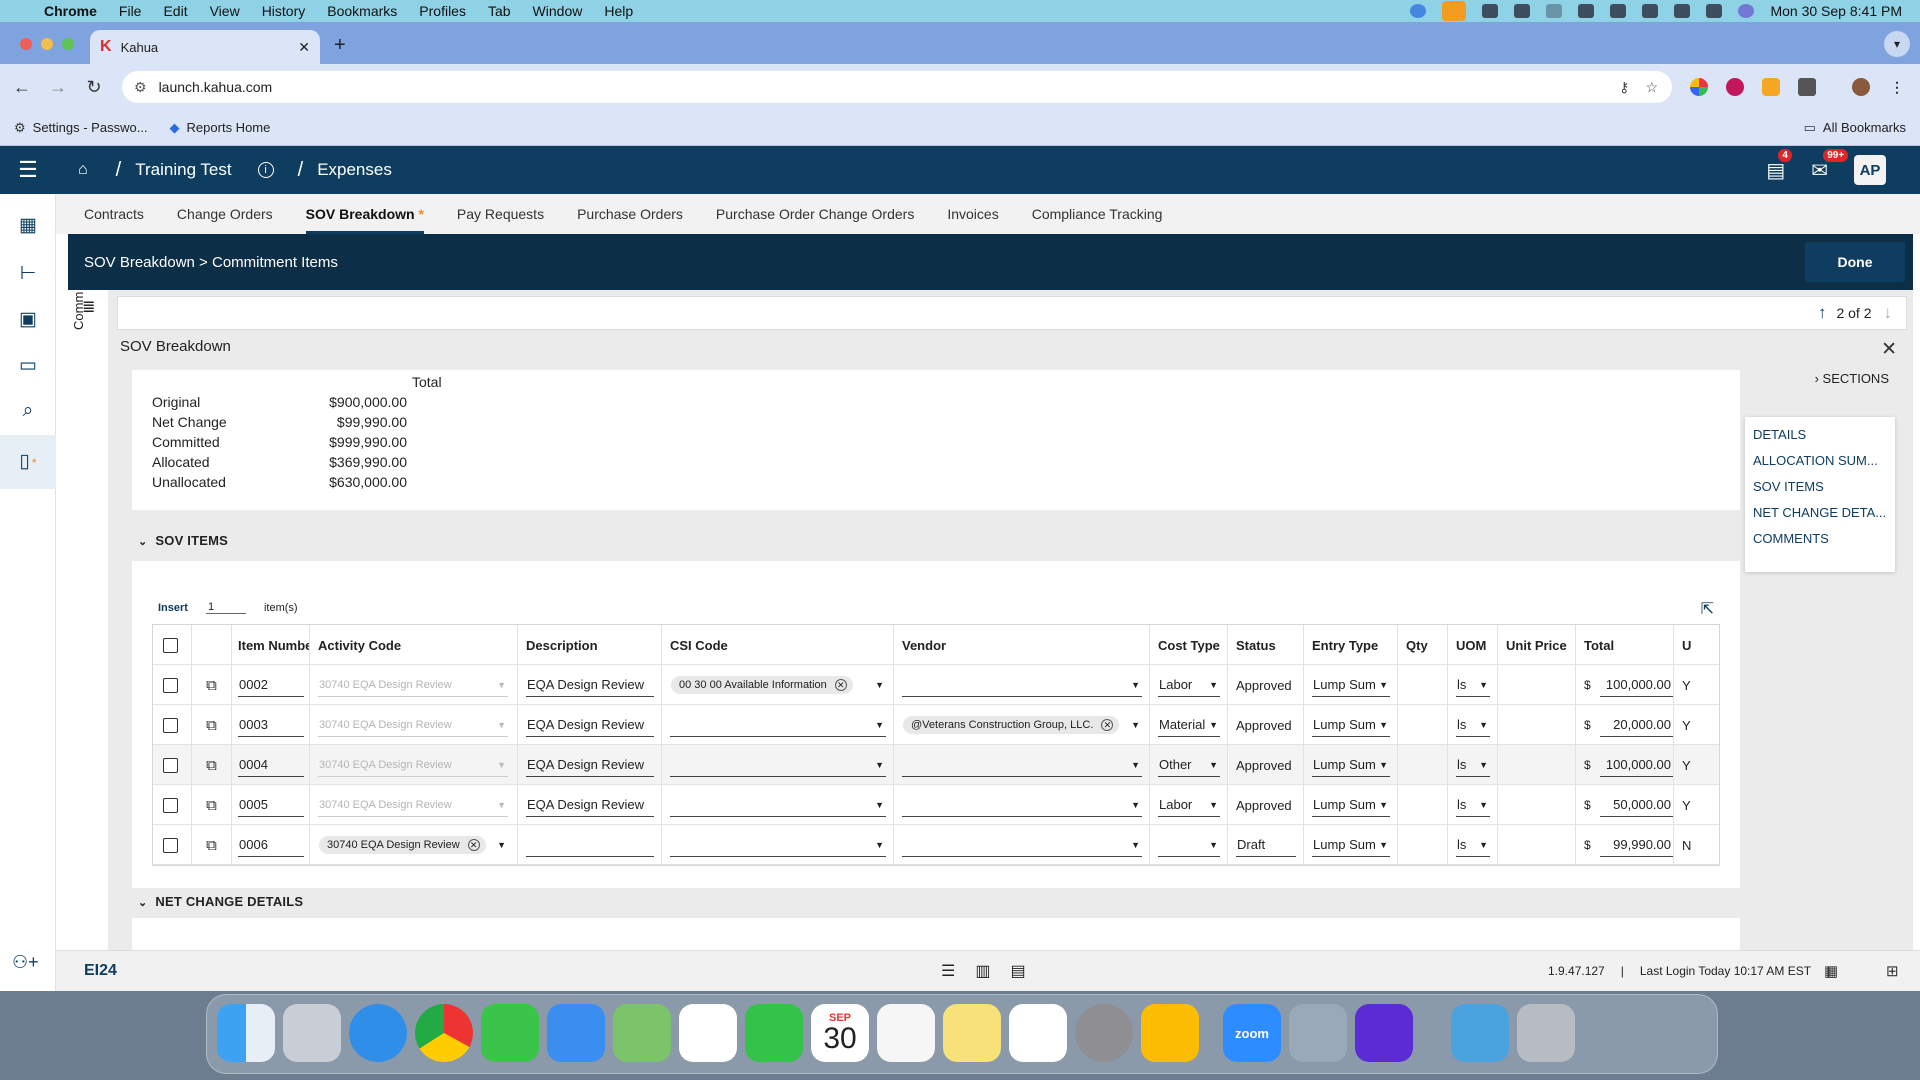  I want to click on cost-type-select: Labor ▼, so click(1189, 805).